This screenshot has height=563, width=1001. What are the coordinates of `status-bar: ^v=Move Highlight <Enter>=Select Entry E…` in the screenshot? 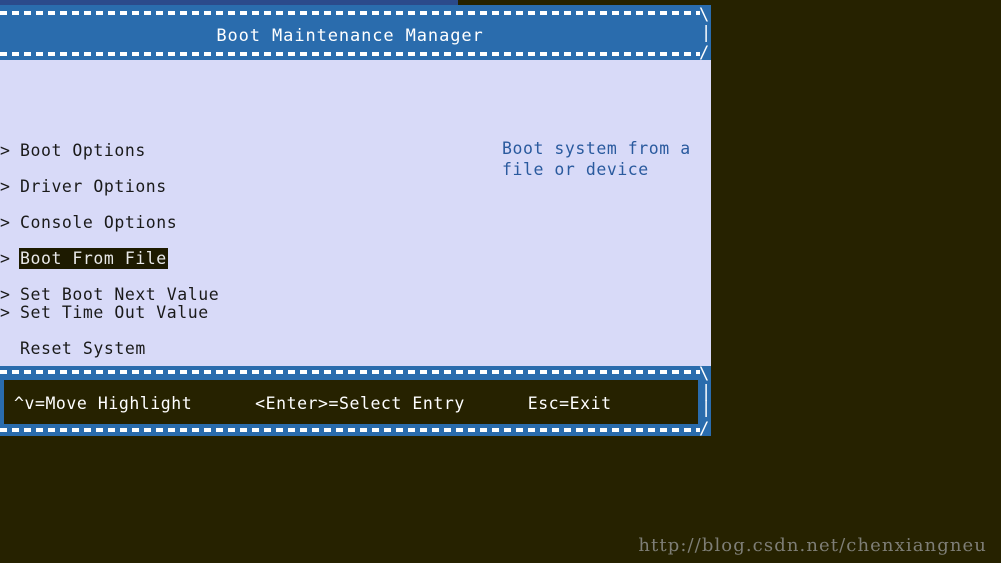 It's located at (351, 402).